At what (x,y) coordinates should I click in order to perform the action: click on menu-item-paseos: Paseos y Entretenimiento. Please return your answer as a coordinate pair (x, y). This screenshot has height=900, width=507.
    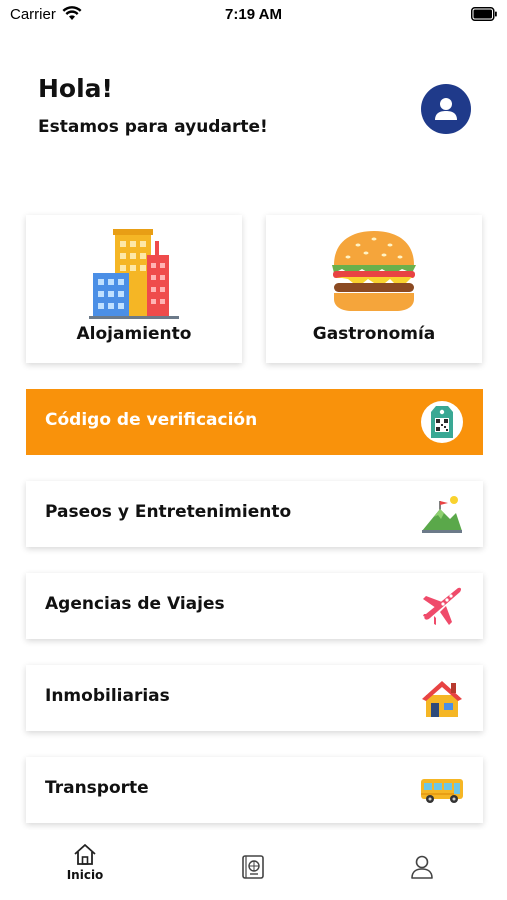
    Looking at the image, I should click on (254, 514).